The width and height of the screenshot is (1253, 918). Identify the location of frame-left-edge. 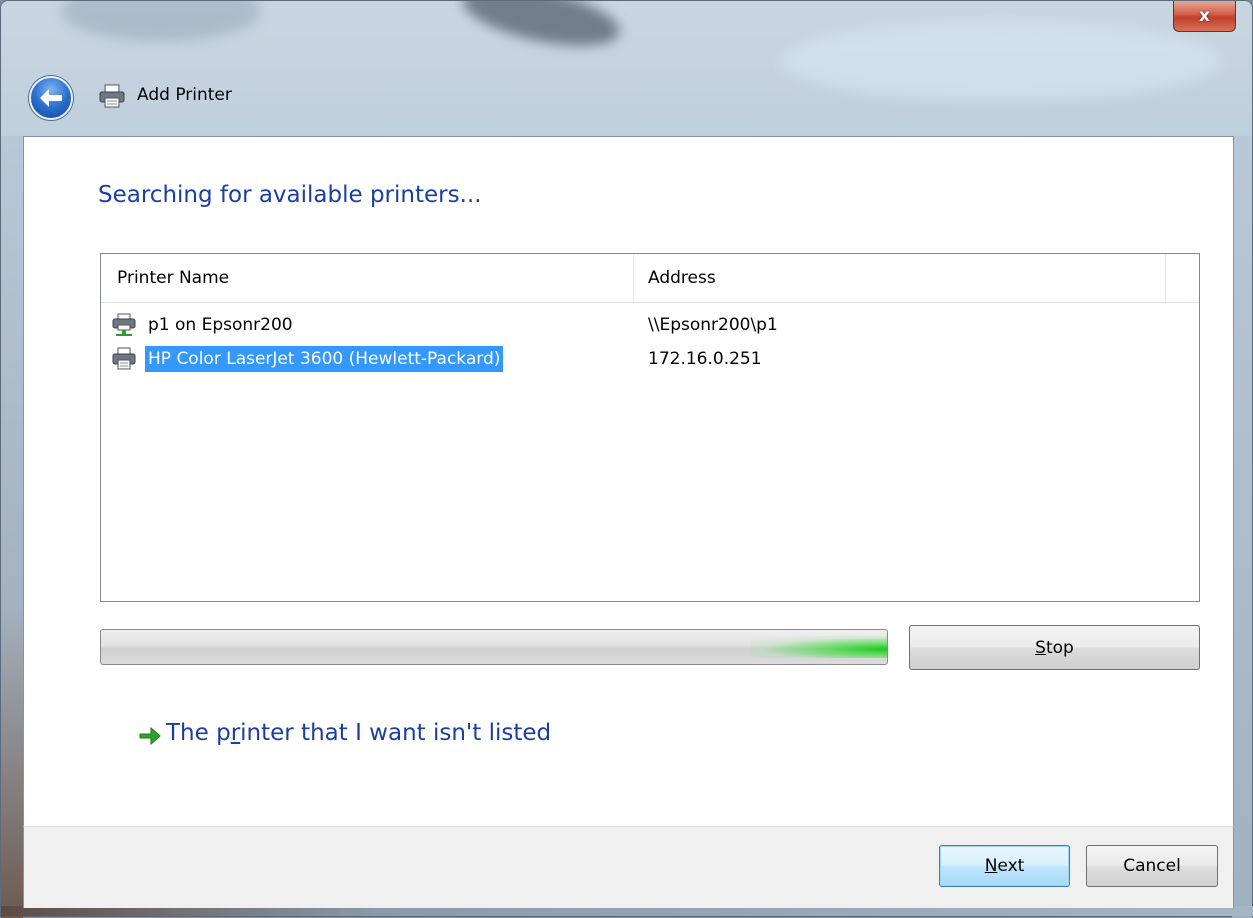
(12, 527).